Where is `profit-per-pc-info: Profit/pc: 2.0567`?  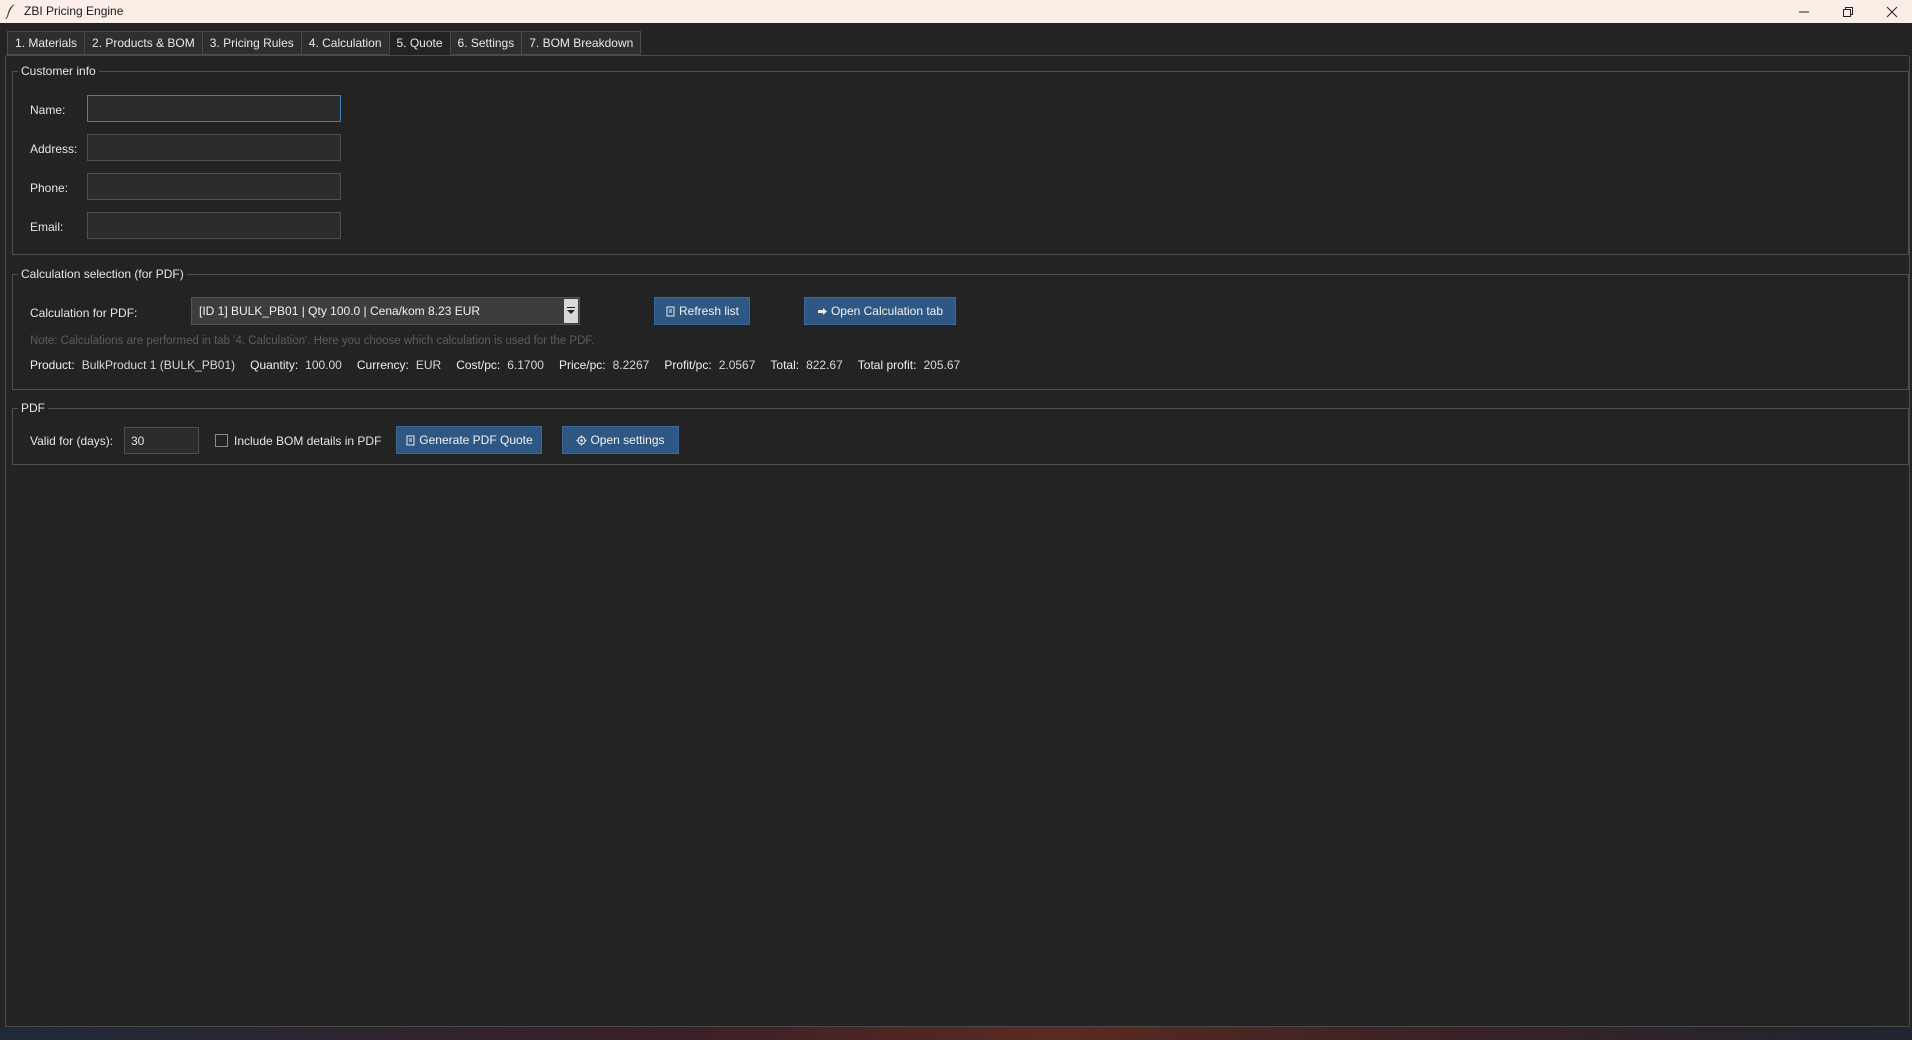 profit-per-pc-info: Profit/pc: 2.0567 is located at coordinates (710, 365).